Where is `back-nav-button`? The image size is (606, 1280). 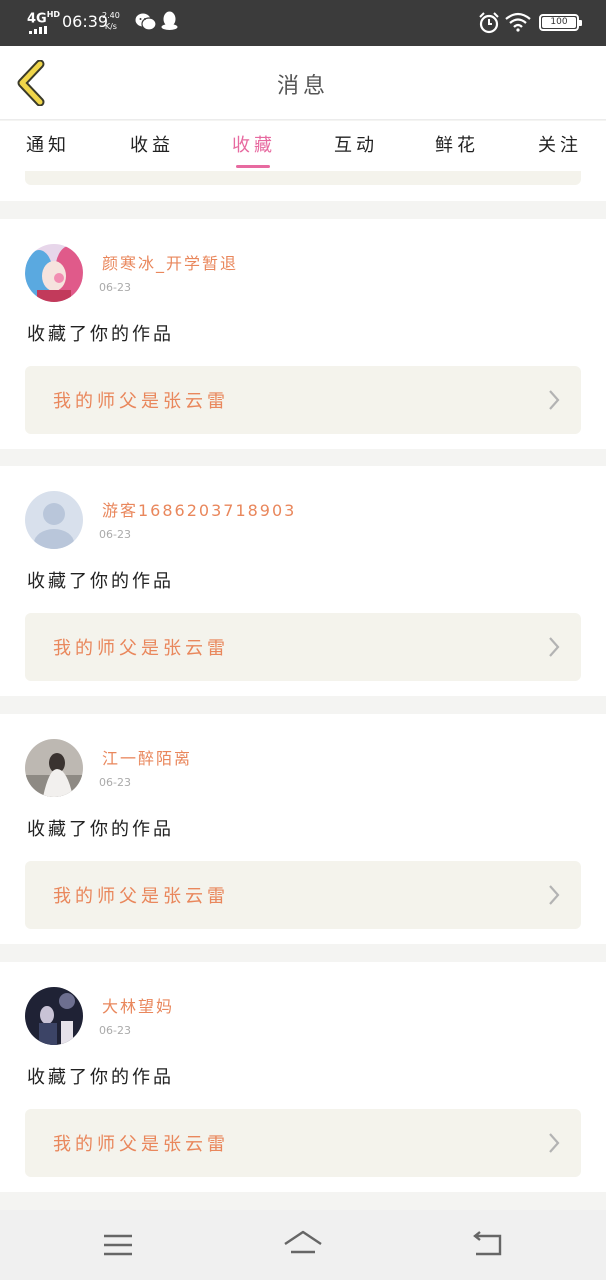 back-nav-button is located at coordinates (488, 1245).